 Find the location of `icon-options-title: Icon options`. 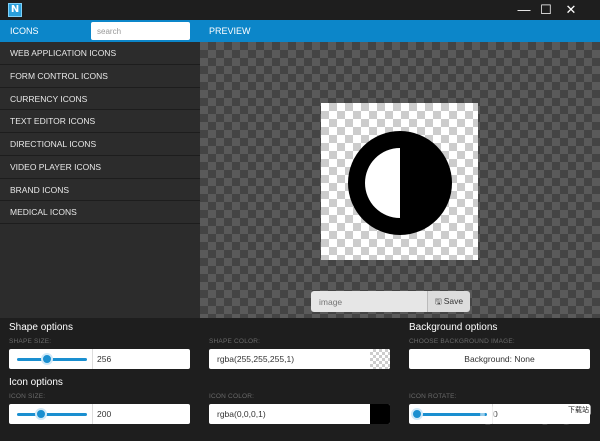

icon-options-title: Icon options is located at coordinates (36, 382).